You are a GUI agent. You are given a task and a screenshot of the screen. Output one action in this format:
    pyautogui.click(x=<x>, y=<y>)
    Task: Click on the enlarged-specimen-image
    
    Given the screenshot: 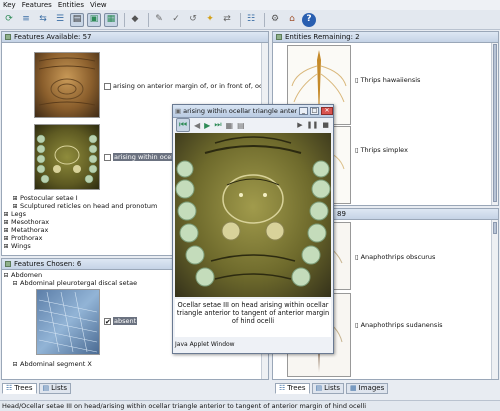 What is the action you would take?
    pyautogui.click(x=253, y=215)
    